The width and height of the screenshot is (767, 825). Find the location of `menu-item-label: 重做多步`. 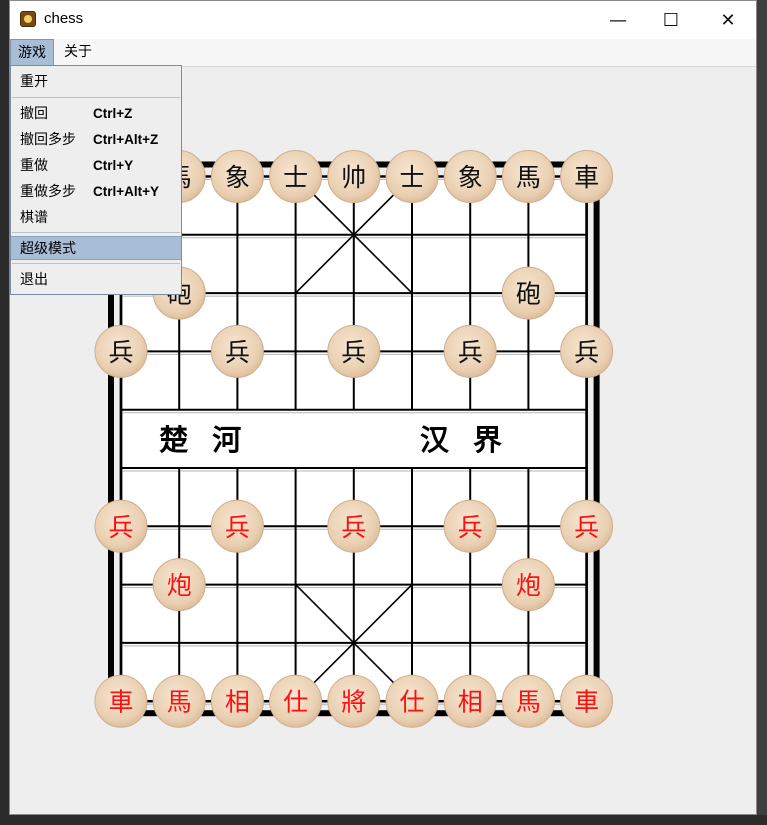

menu-item-label: 重做多步 is located at coordinates (48, 192).